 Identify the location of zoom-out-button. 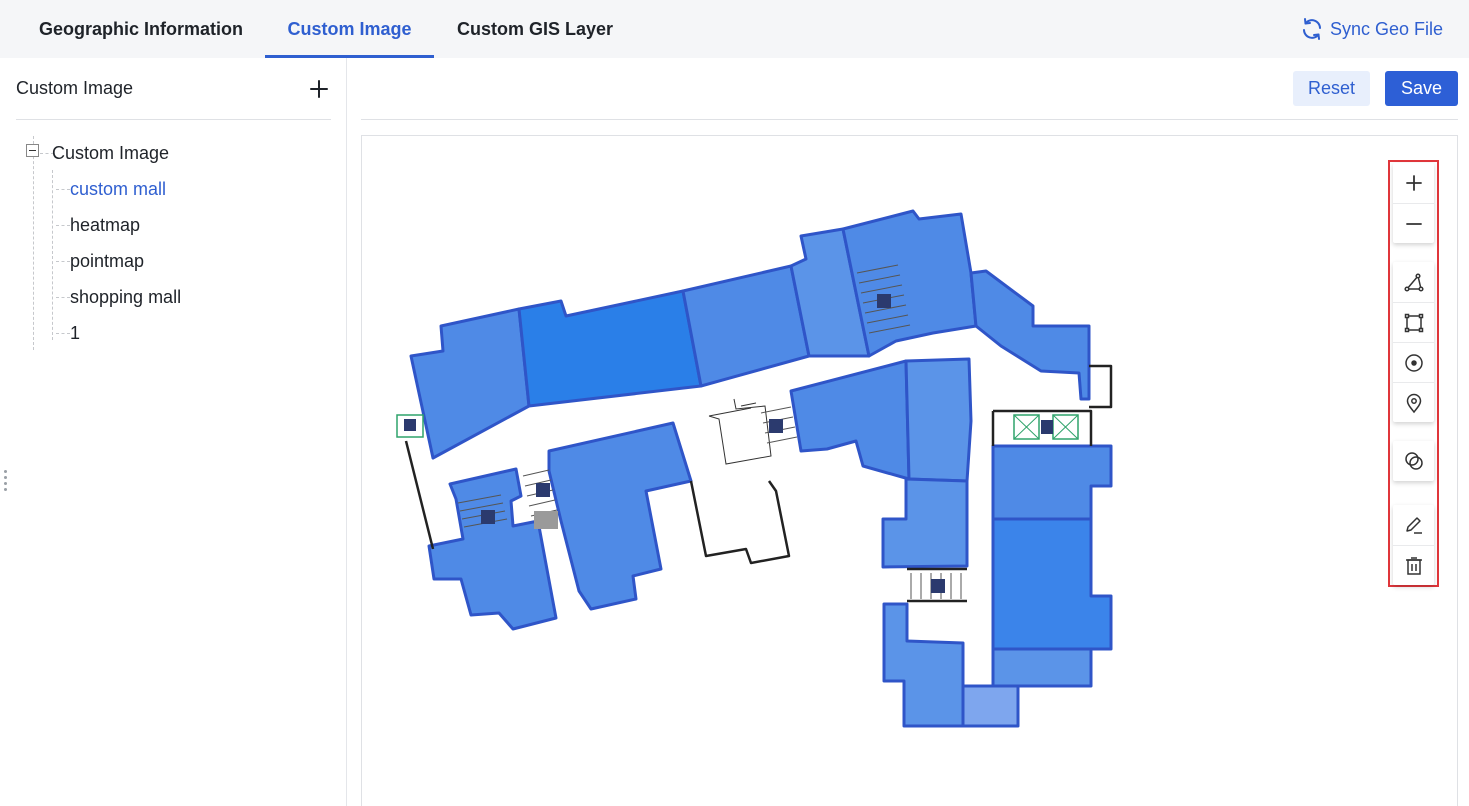
(1413, 223).